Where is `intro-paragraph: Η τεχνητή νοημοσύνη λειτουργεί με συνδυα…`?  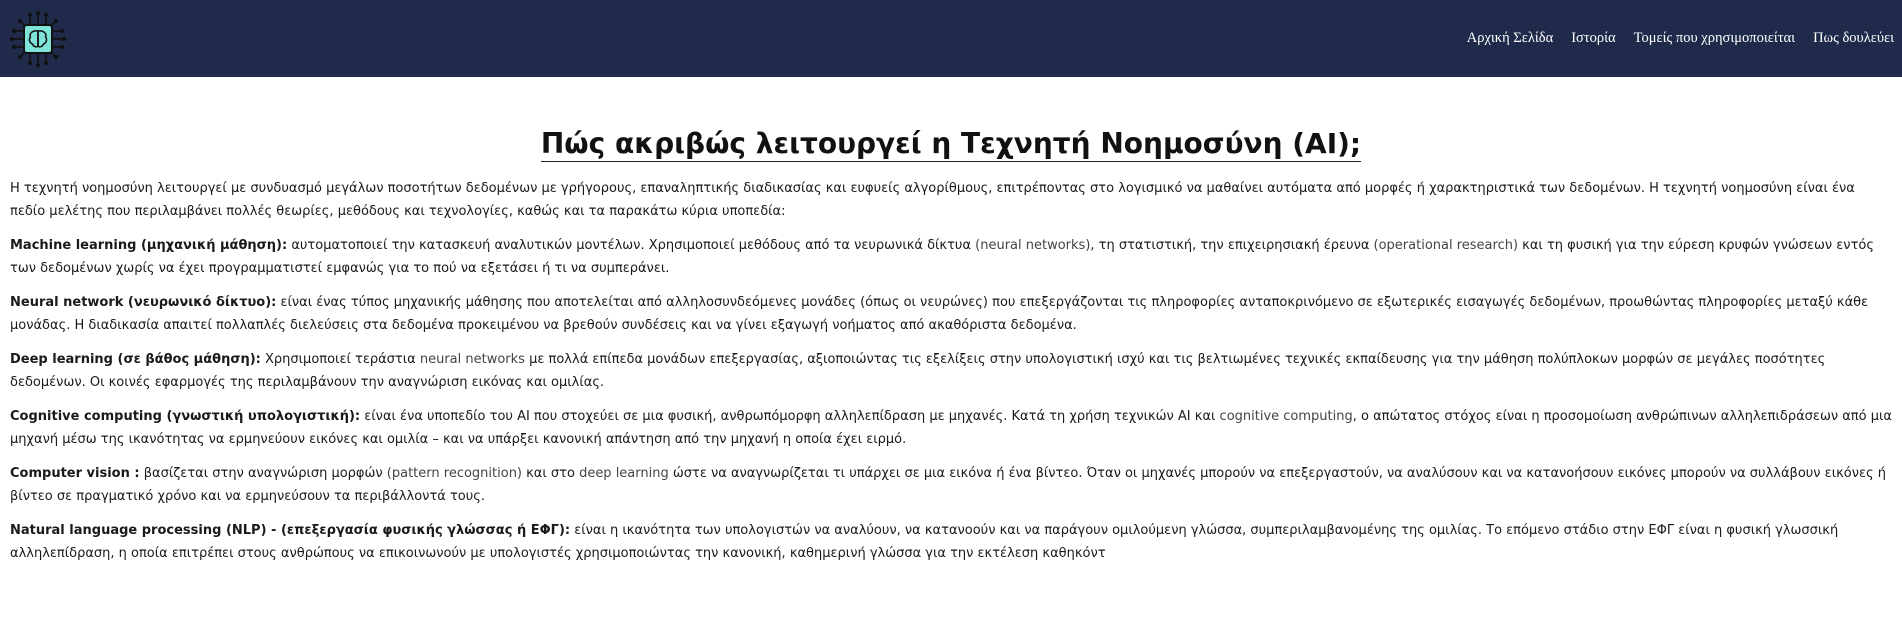
intro-paragraph: Η τεχνητή νοημοσύνη λειτουργεί με συνδυα… is located at coordinates (932, 200).